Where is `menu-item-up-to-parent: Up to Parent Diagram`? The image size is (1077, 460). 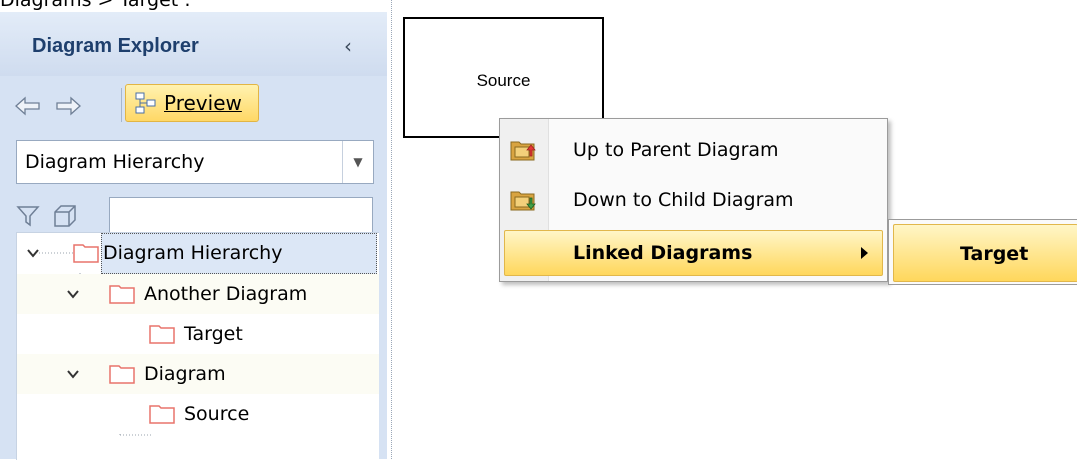 menu-item-up-to-parent: Up to Parent Diagram is located at coordinates (693, 150).